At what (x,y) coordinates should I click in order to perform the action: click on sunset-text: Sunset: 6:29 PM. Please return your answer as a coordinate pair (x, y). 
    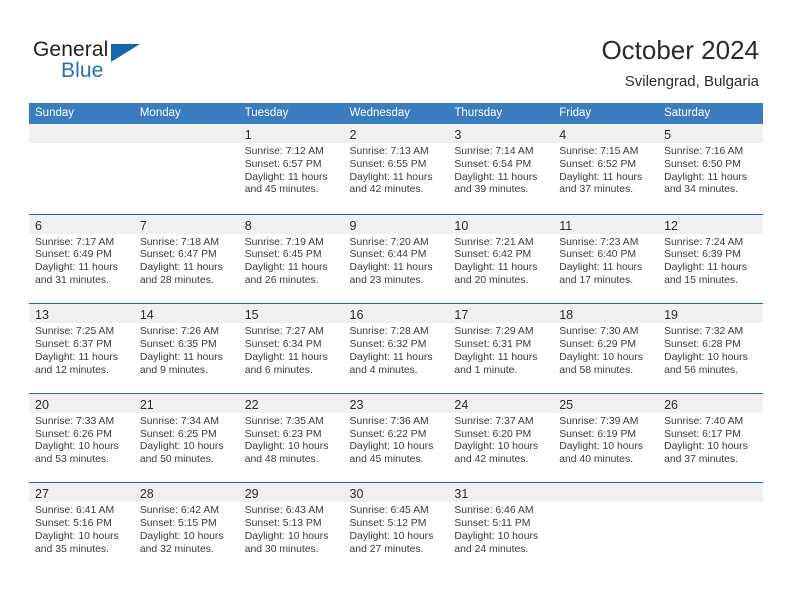
    Looking at the image, I should click on (598, 344).